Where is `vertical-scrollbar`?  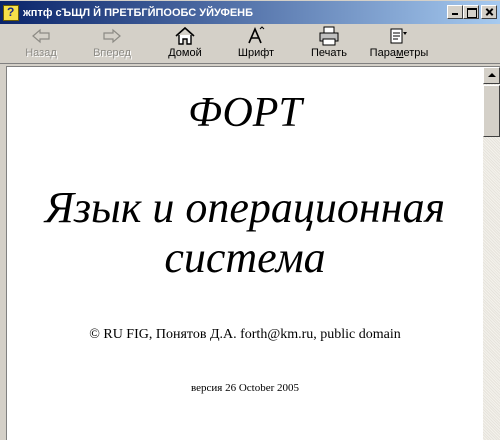
vertical-scrollbar is located at coordinates (491, 253).